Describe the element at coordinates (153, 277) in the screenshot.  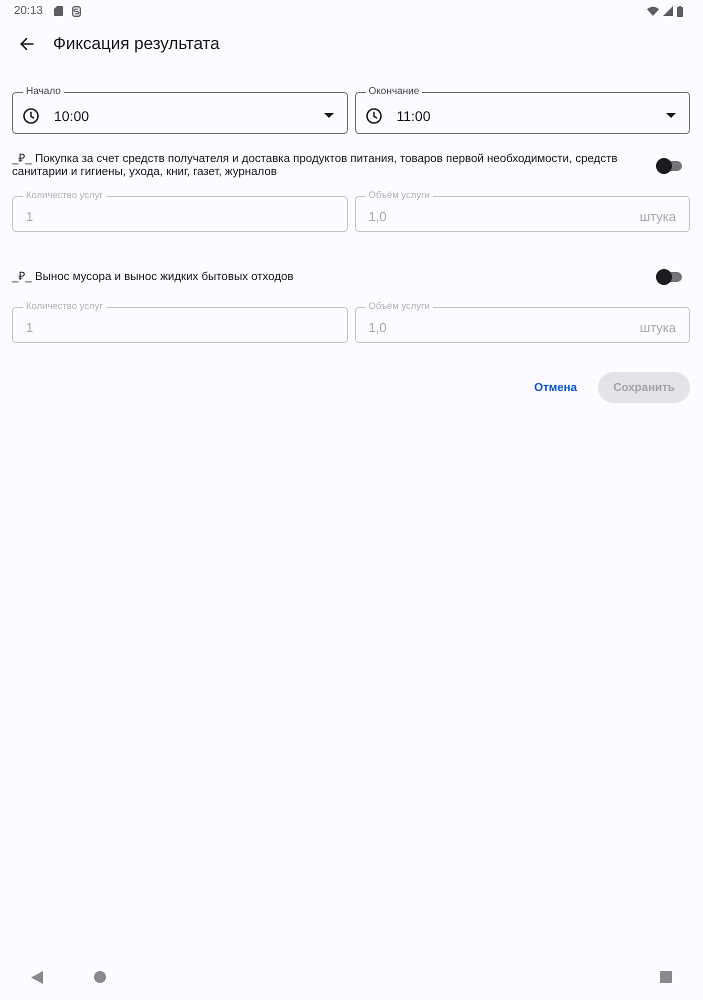
I see `service-title: _₽_ Вынос мусора и вынос жидких бытовых отходов` at that location.